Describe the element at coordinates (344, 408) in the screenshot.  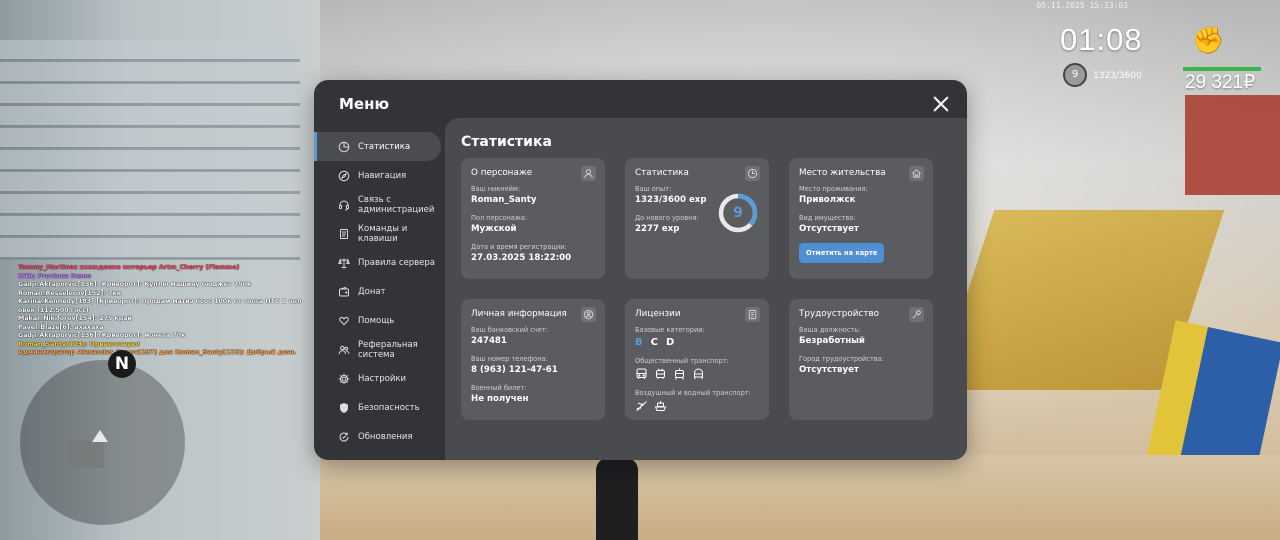
I see `shield-icon` at that location.